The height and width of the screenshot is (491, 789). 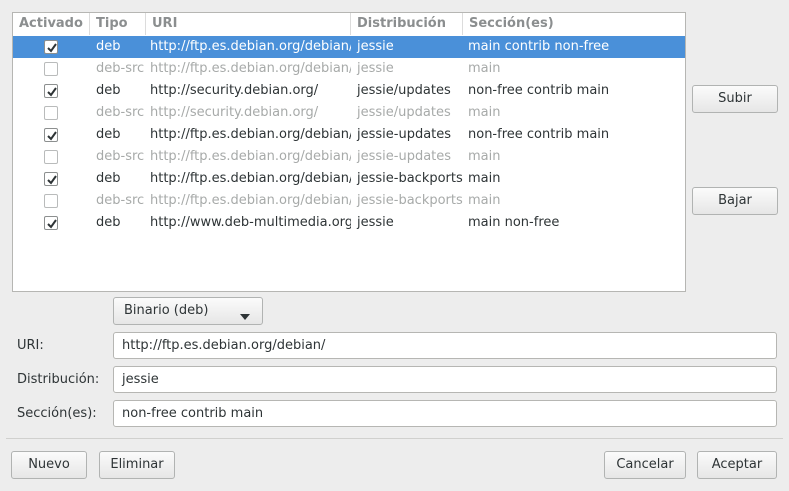 I want to click on uri-field: http://ftp.es.debian.org/debian/, so click(x=445, y=345).